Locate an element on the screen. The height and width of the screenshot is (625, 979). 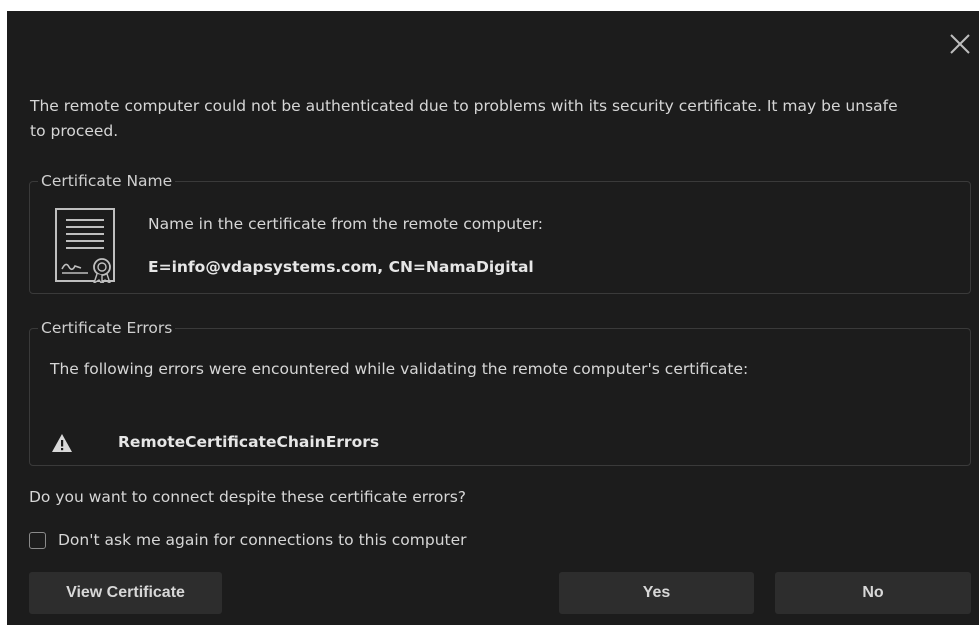
view-certificate-button: View Certificate is located at coordinates (125, 593).